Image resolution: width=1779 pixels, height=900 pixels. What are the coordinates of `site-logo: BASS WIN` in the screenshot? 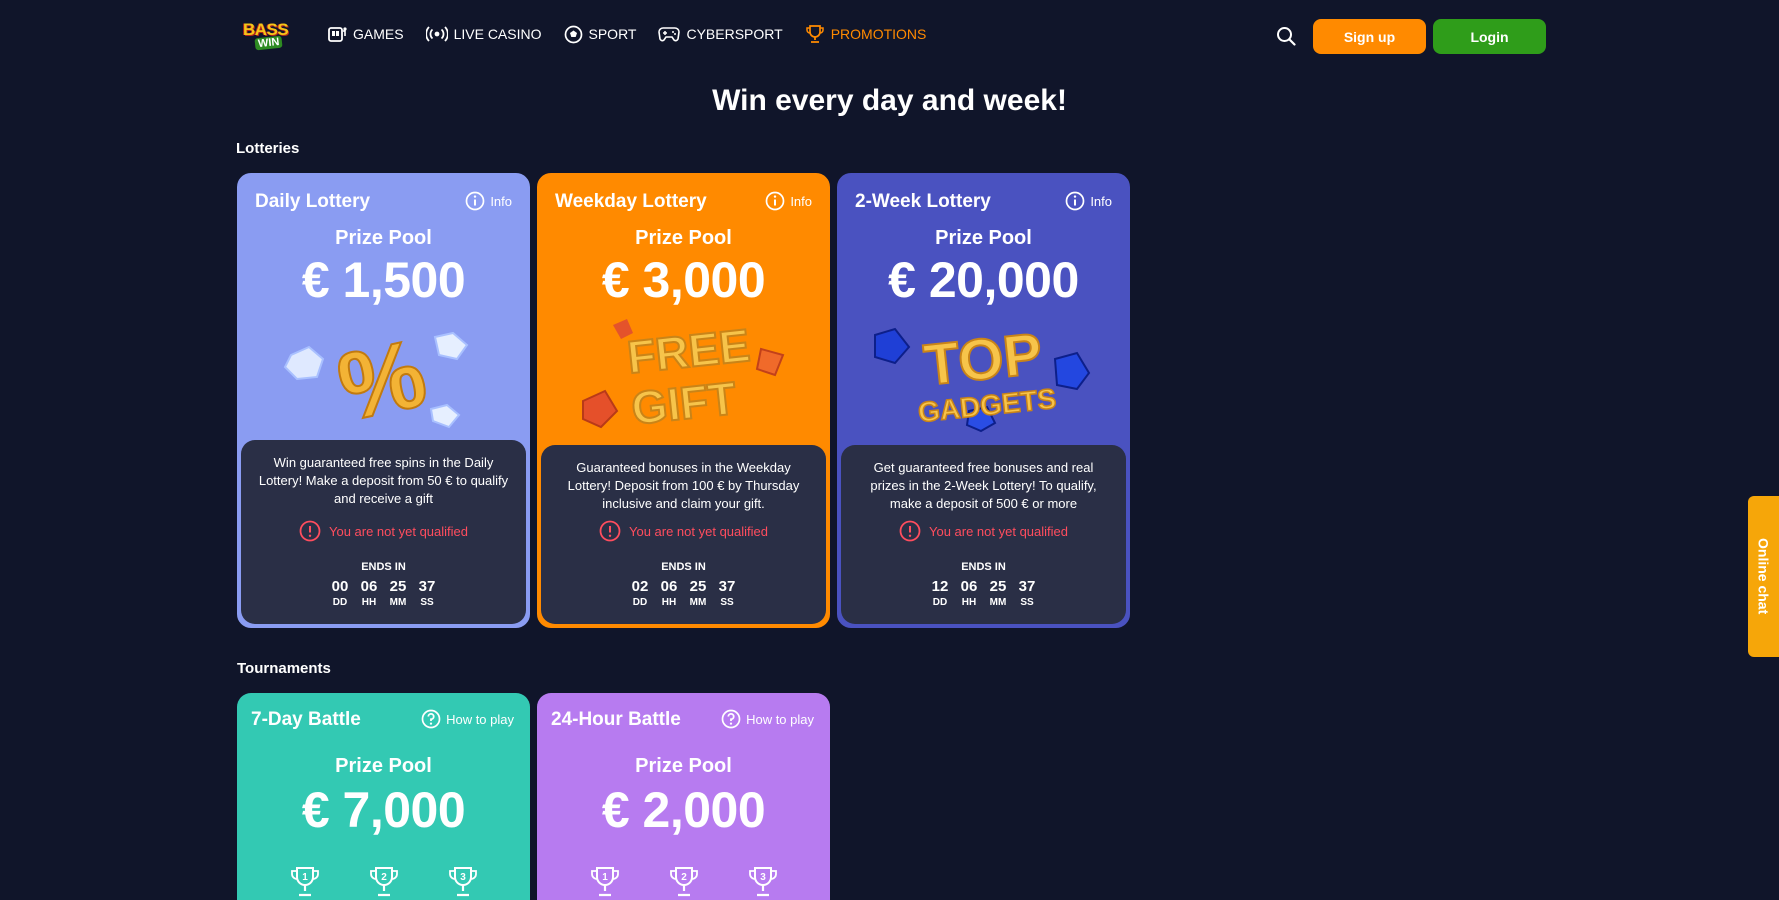 It's located at (267, 35).